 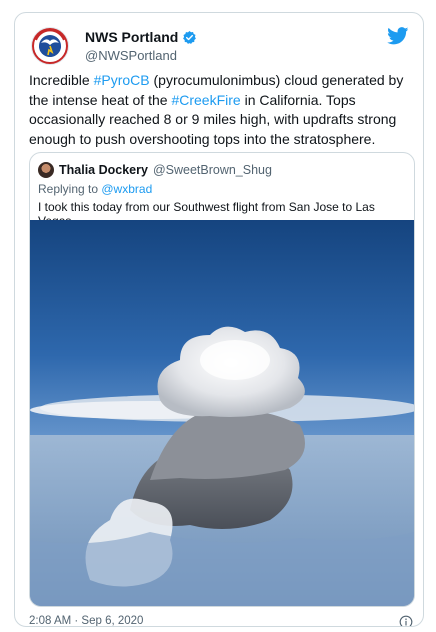 What do you see at coordinates (126, 189) in the screenshot?
I see `replying-to-link: @wxbrad` at bounding box center [126, 189].